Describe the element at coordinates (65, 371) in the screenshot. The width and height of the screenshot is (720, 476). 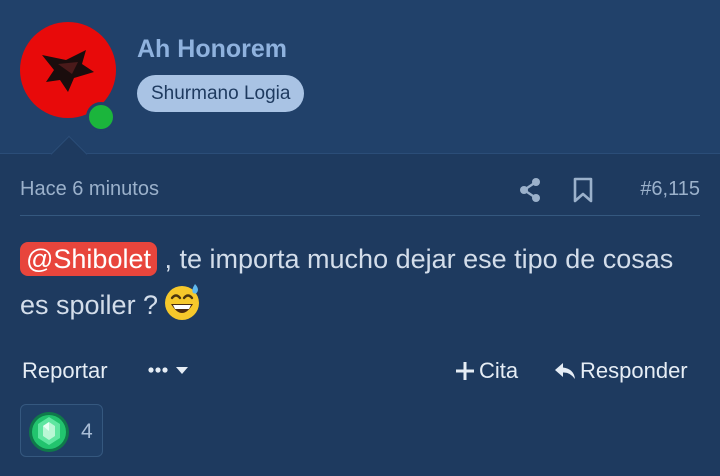
I see `report-button: Reportar` at that location.